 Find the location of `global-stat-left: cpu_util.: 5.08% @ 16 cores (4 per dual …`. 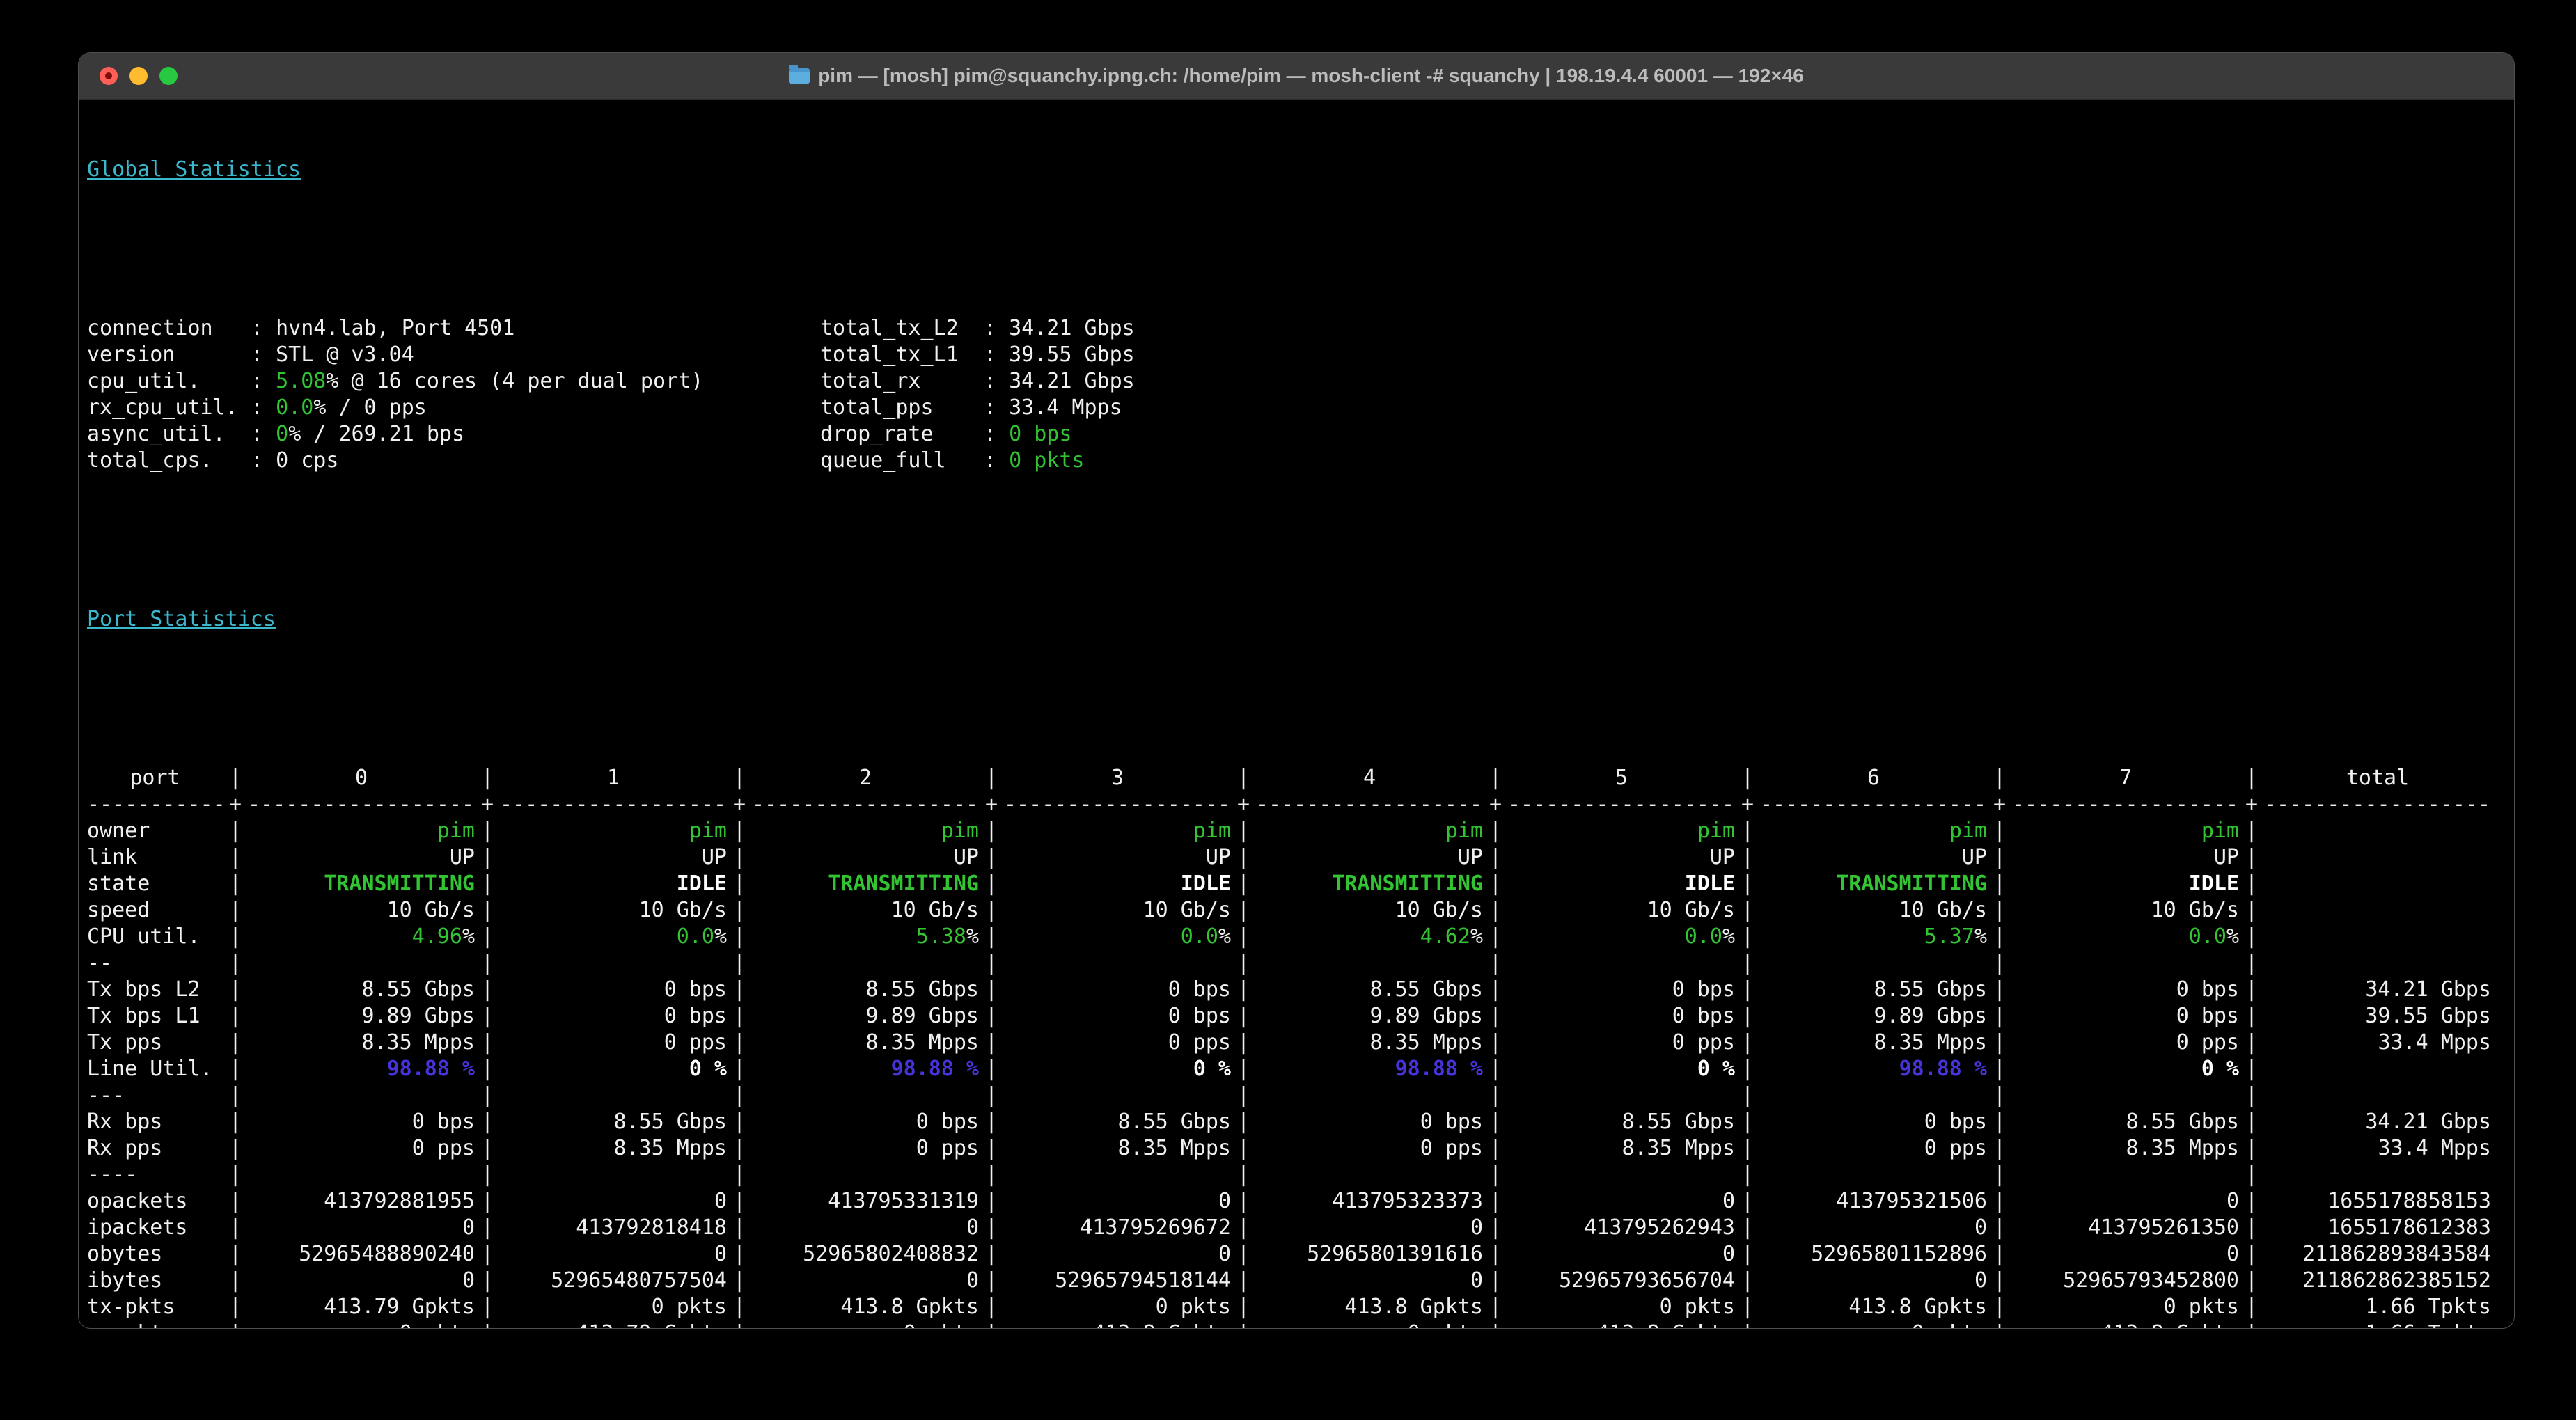

global-stat-left: cpu_util.: 5.08% @ 16 cores (4 per dual … is located at coordinates (395, 381).